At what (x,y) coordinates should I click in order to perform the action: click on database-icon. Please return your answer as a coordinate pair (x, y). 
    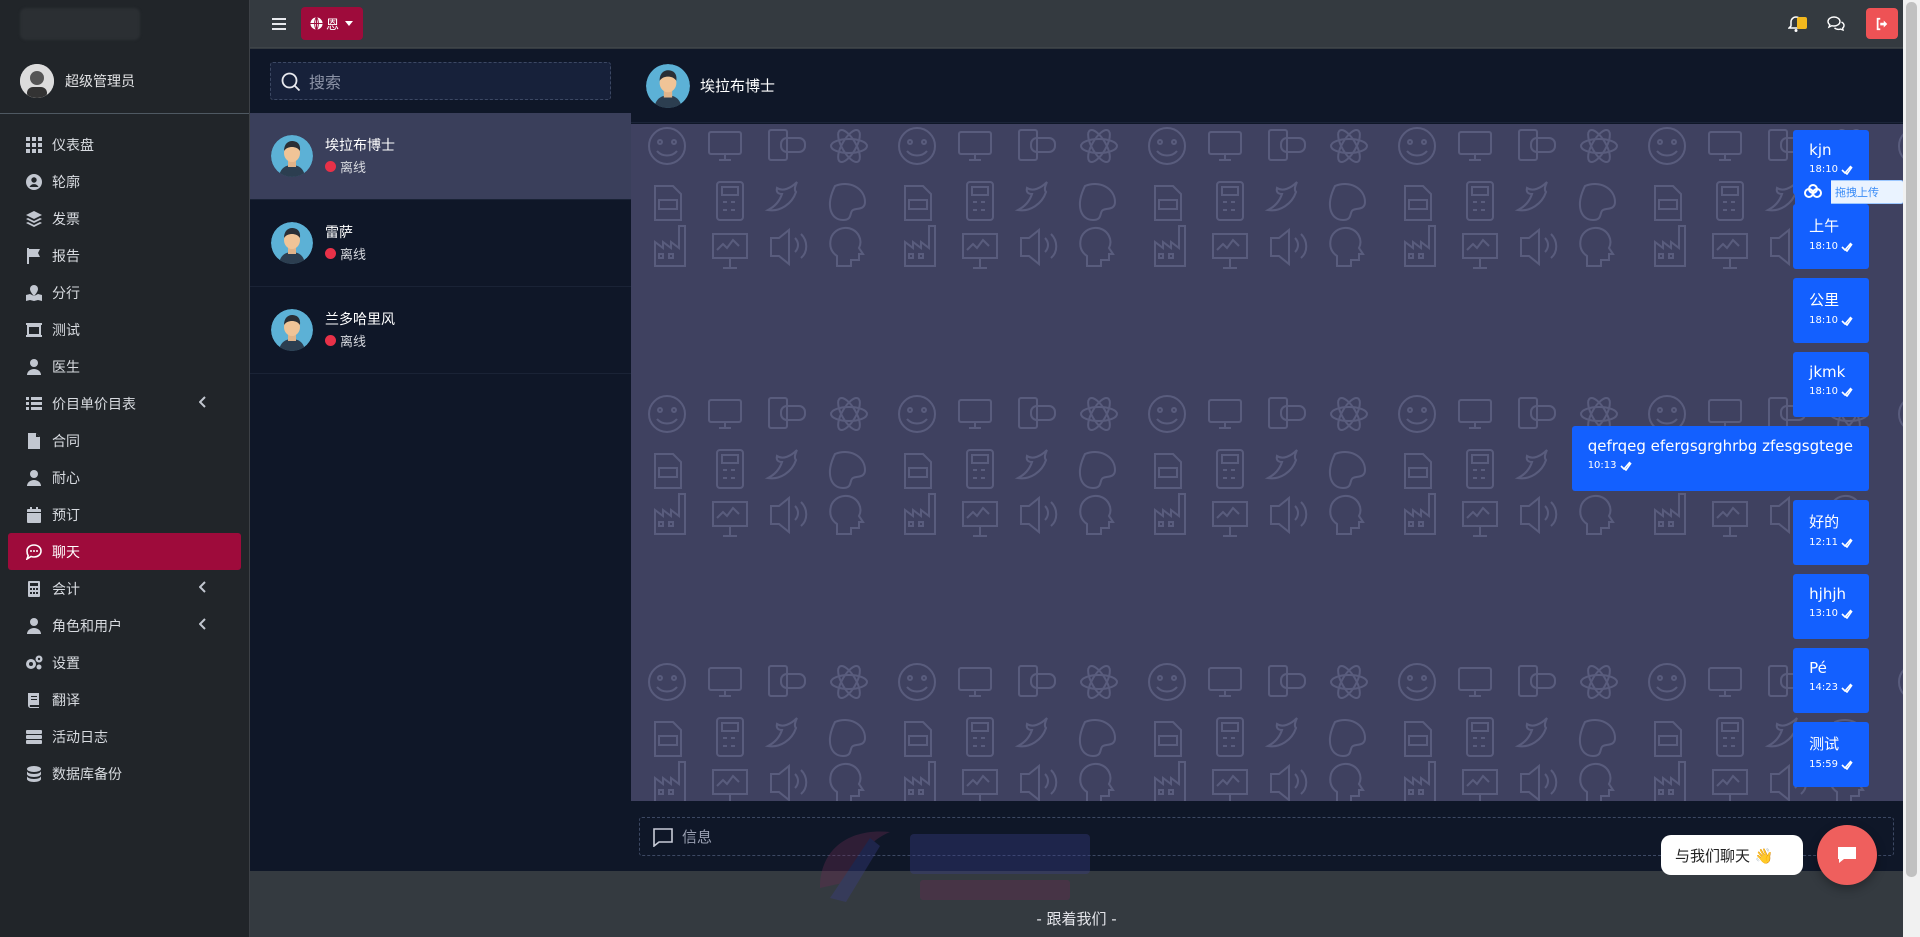
    Looking at the image, I should click on (34, 774).